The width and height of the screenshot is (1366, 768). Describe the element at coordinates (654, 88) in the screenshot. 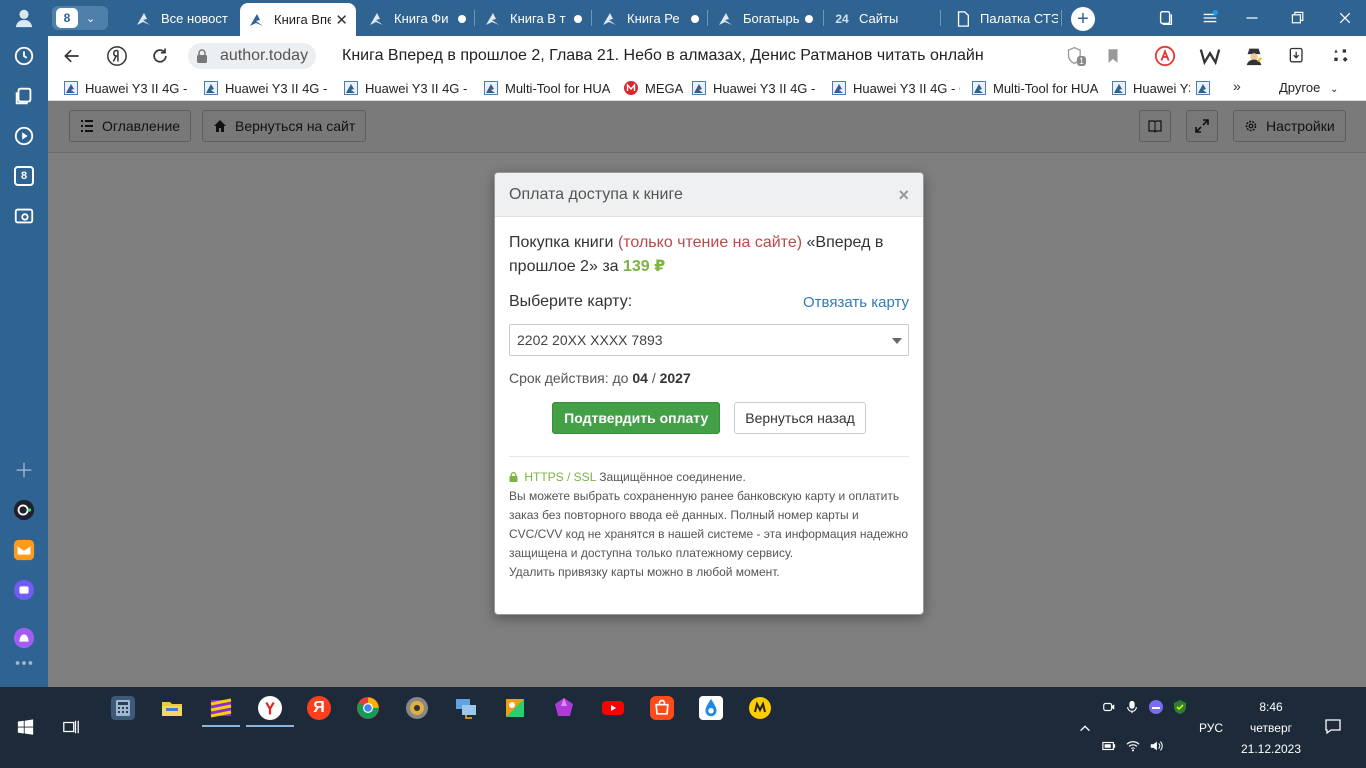

I see `bookmark-item: MEGA` at that location.